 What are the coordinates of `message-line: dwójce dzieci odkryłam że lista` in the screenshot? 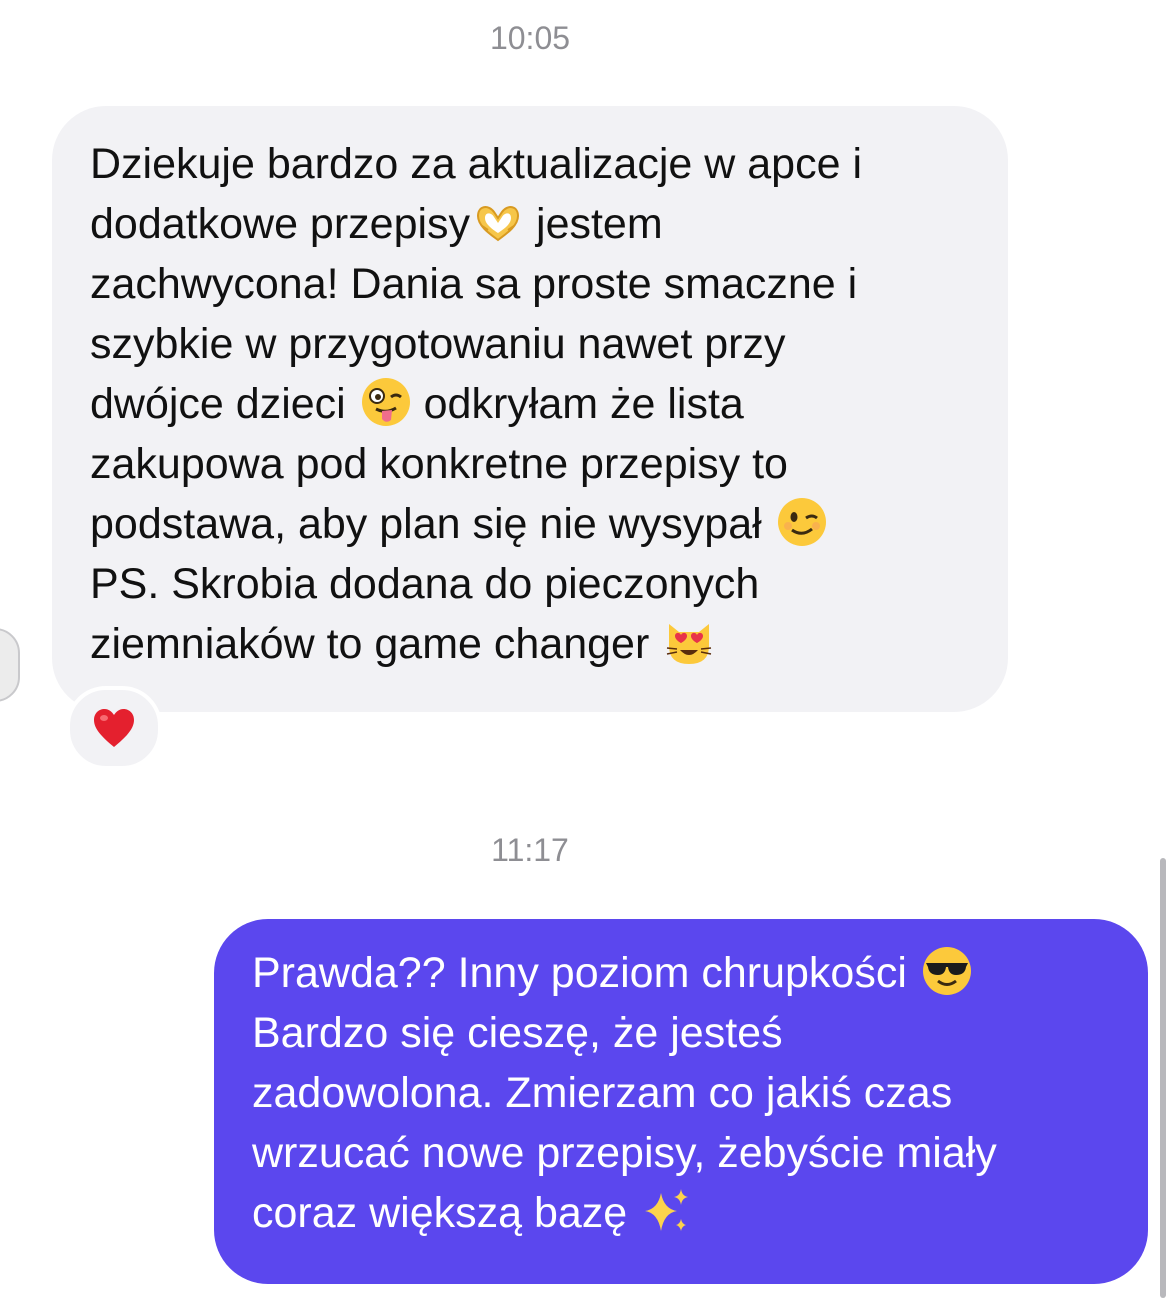 It's located at (537, 404).